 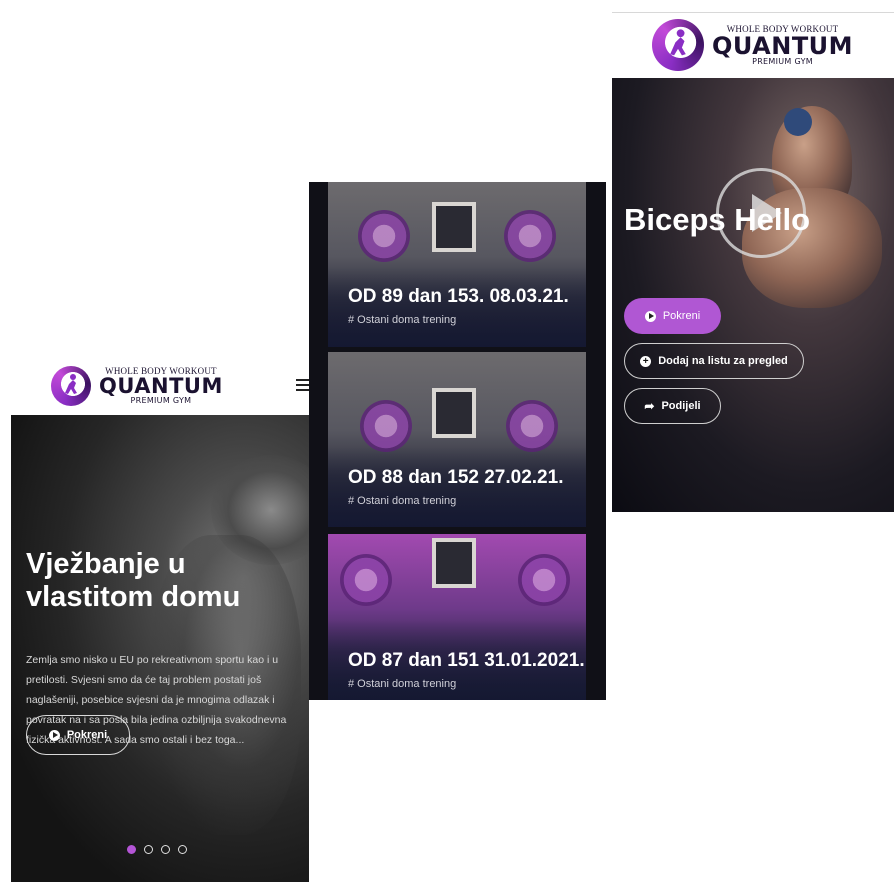 I want to click on share-button: ➦ Podijeli, so click(x=672, y=406).